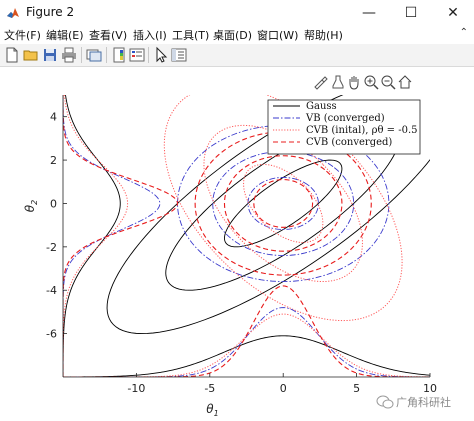  I want to click on menu-desktop: 桌面(D), so click(232, 35).